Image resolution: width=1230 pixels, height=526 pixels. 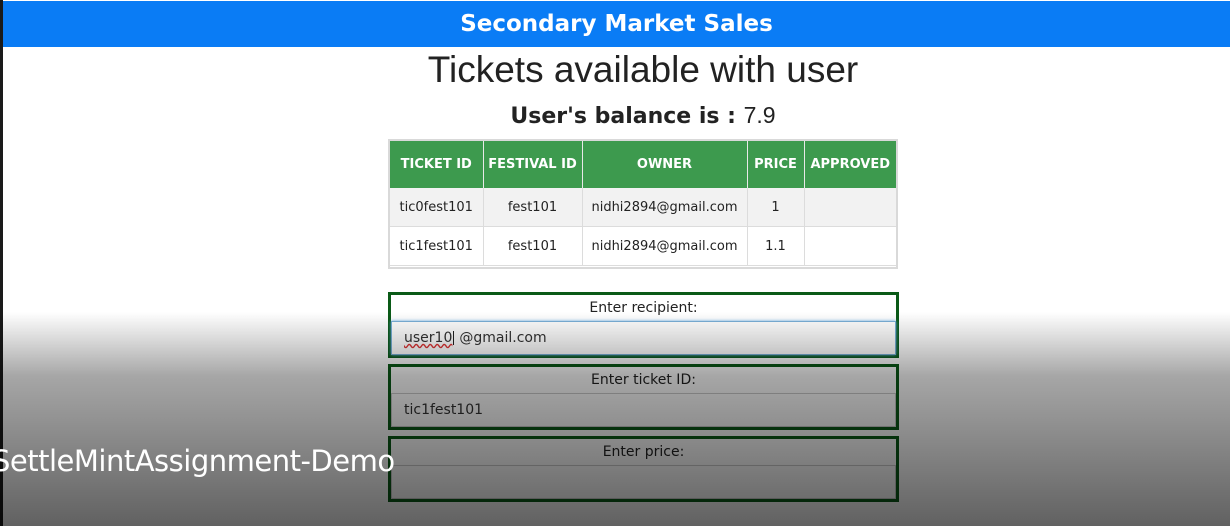 What do you see at coordinates (665, 164) in the screenshot?
I see `column-header-owner: OWNER` at bounding box center [665, 164].